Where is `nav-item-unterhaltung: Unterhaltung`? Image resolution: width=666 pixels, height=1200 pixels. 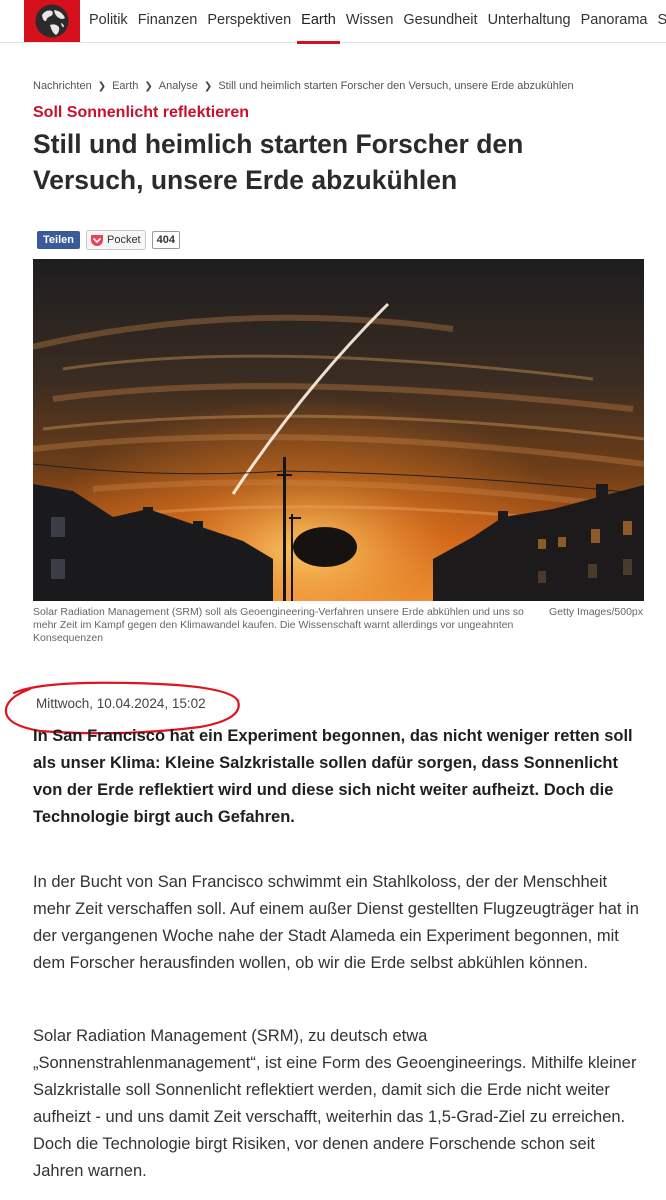 nav-item-unterhaltung: Unterhaltung is located at coordinates (529, 21).